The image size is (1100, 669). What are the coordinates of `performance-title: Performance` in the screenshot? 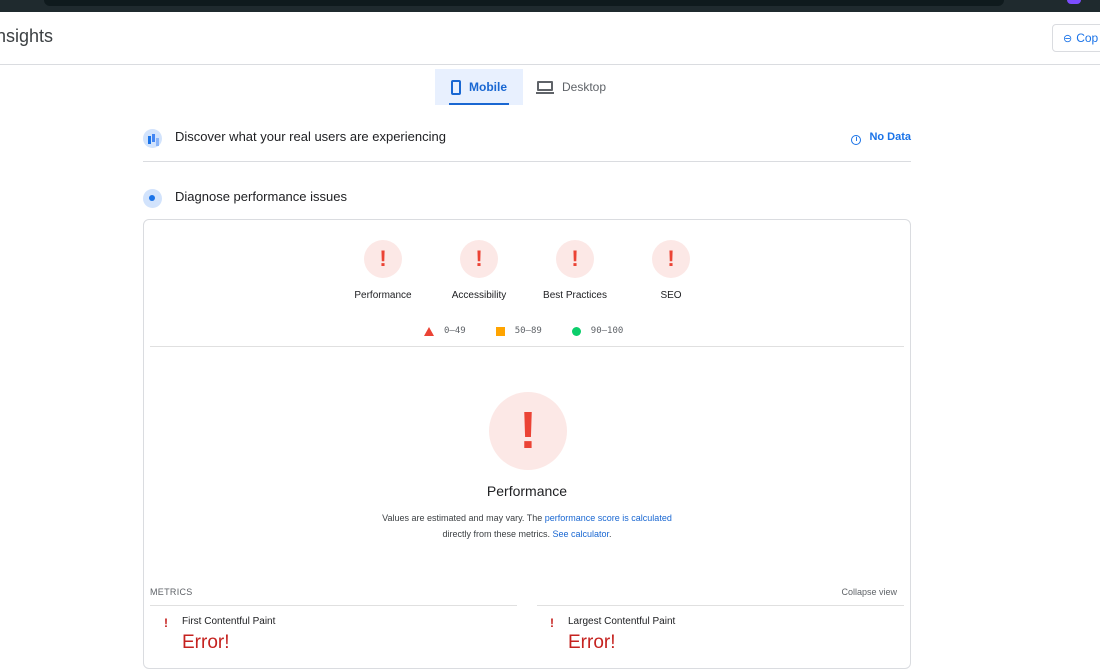 It's located at (527, 491).